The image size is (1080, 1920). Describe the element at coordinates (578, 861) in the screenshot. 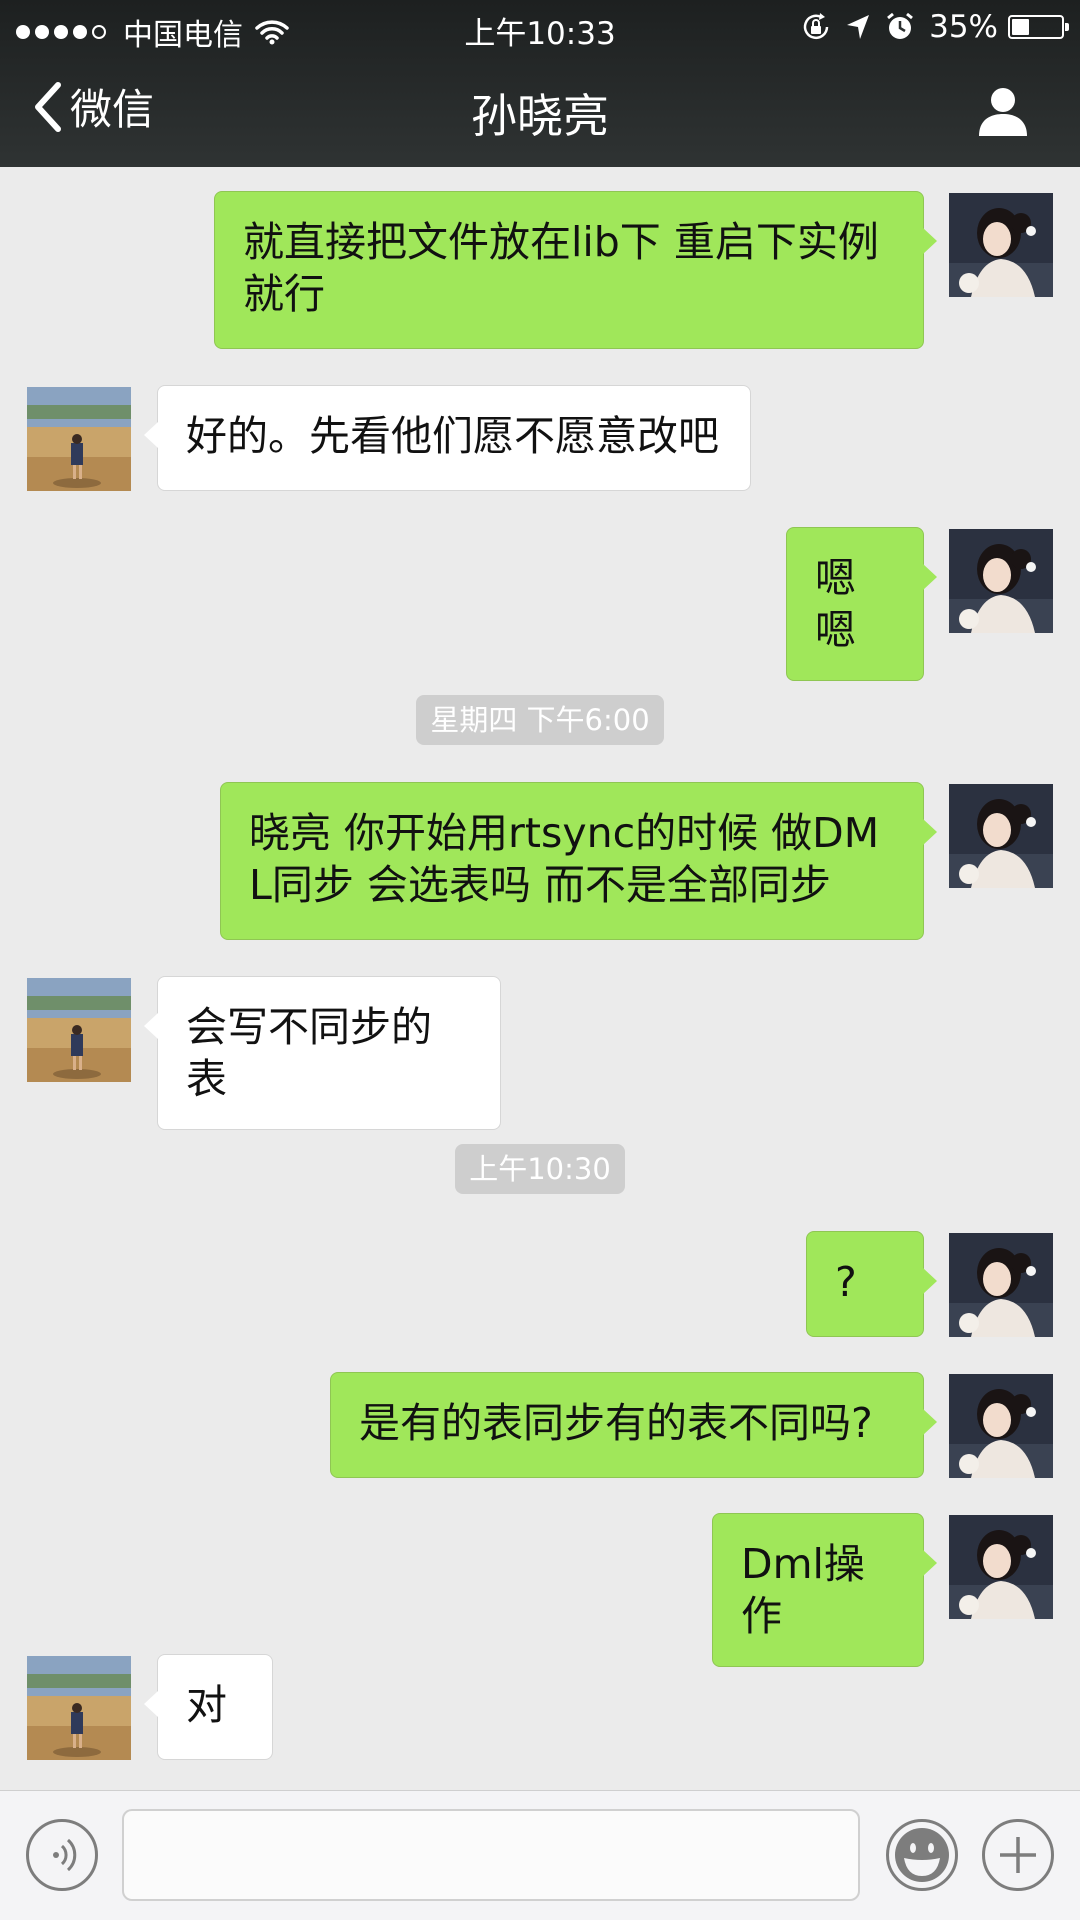

I see `sent-message-bubble: 晓亮 你开始用rtsync的时候 做DML同步 会选表吗 而不是全部同步` at that location.